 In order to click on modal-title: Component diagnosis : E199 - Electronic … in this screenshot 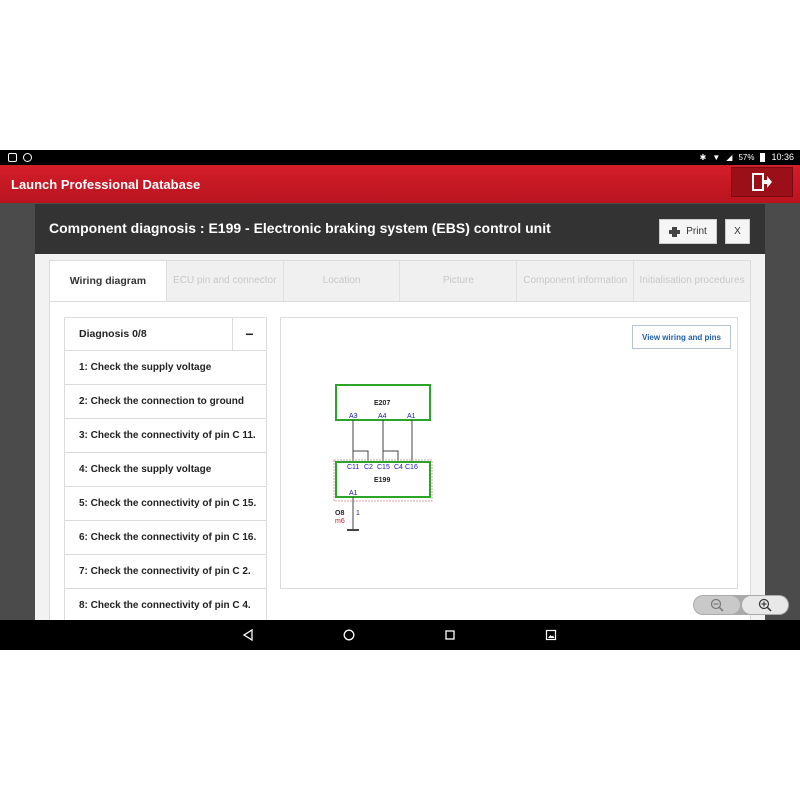, I will do `click(300, 228)`.